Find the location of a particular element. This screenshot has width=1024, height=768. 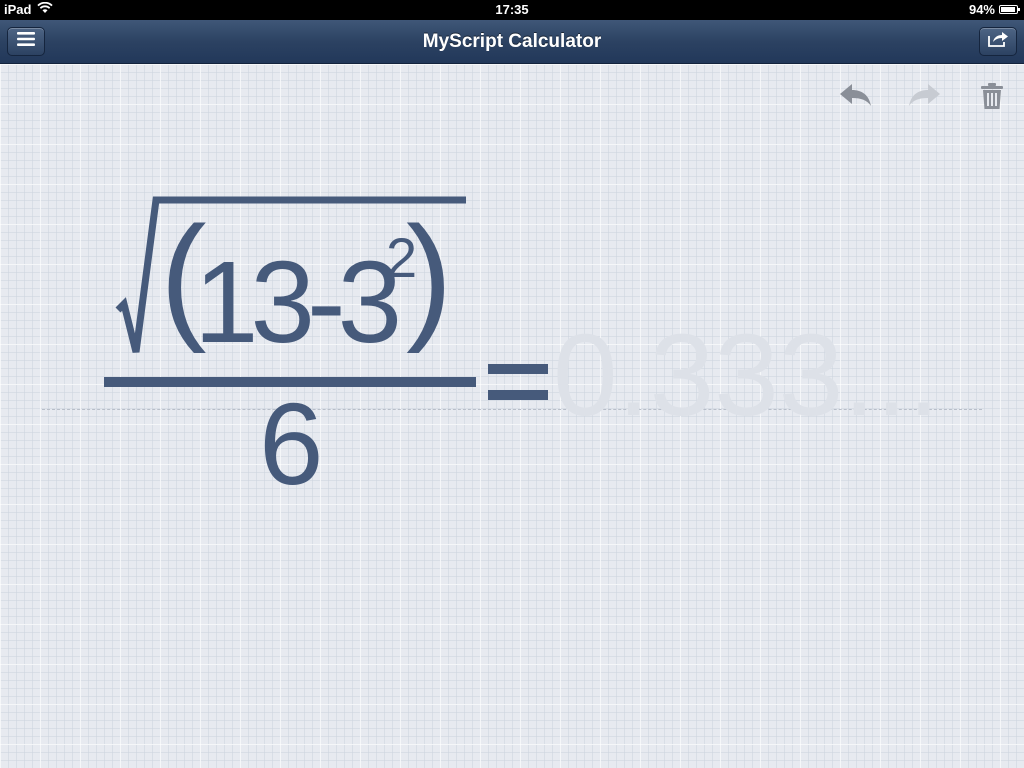

undo-button is located at coordinates (856, 98).